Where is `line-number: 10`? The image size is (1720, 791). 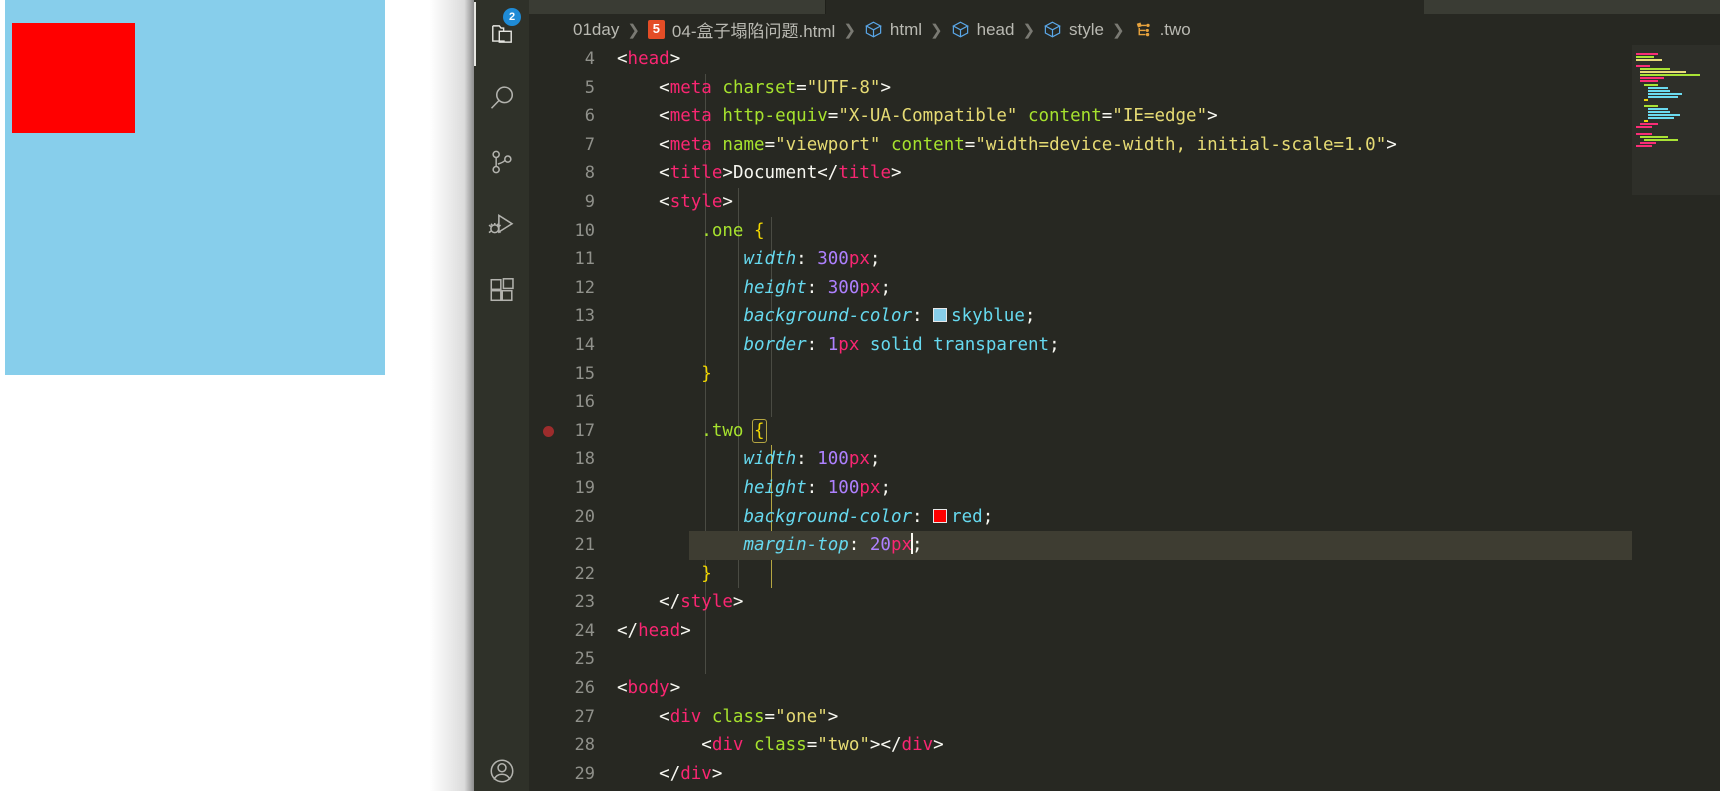
line-number: 10 is located at coordinates (584, 230).